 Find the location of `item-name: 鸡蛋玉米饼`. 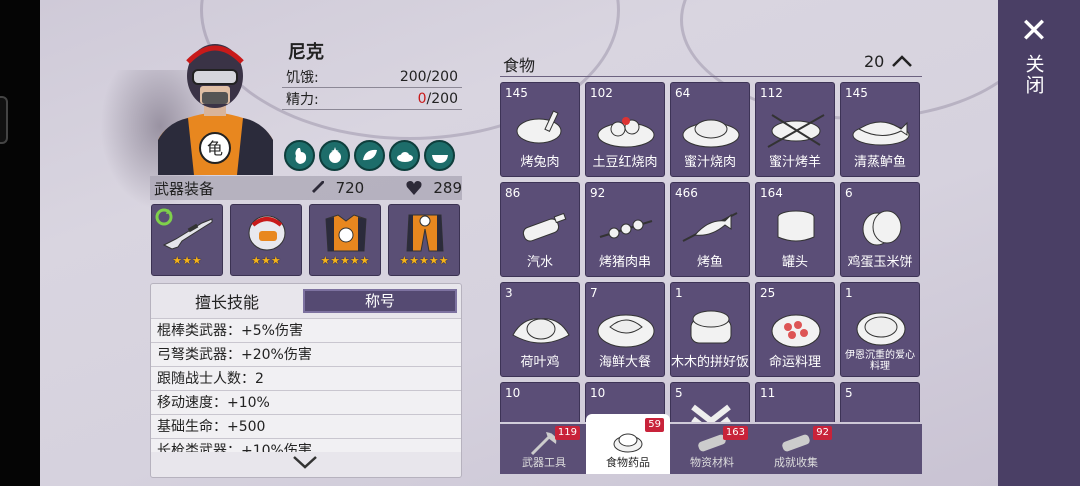

item-name: 鸡蛋玉米饼 is located at coordinates (880, 262).